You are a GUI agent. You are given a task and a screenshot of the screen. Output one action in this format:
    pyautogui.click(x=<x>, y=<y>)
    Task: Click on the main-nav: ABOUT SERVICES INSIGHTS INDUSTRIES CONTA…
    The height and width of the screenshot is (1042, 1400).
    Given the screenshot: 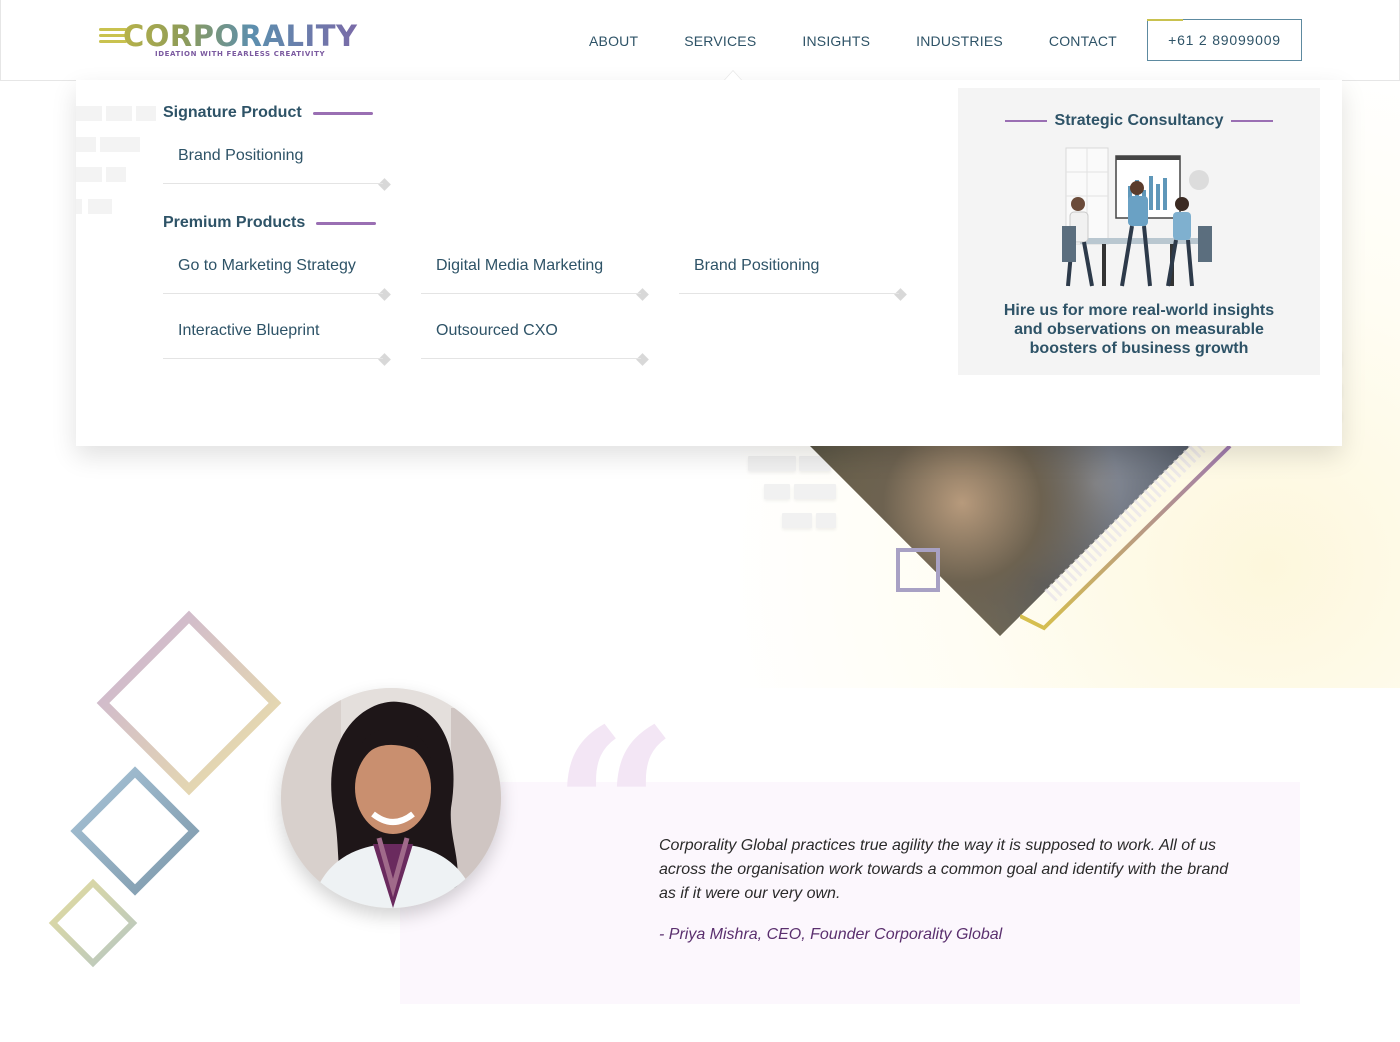 What is the action you would take?
    pyautogui.click(x=876, y=40)
    